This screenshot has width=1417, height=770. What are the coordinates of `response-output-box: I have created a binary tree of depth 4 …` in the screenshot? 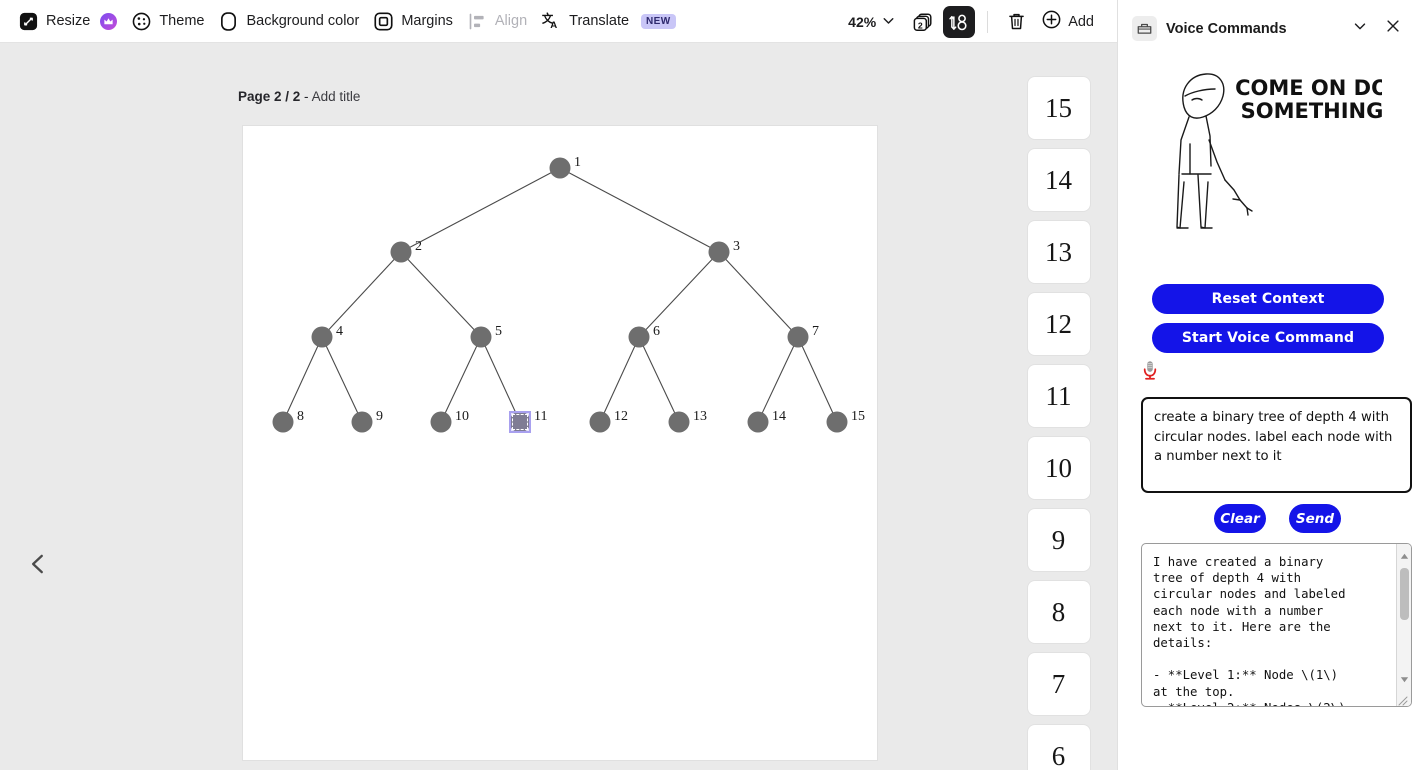 It's located at (1276, 625).